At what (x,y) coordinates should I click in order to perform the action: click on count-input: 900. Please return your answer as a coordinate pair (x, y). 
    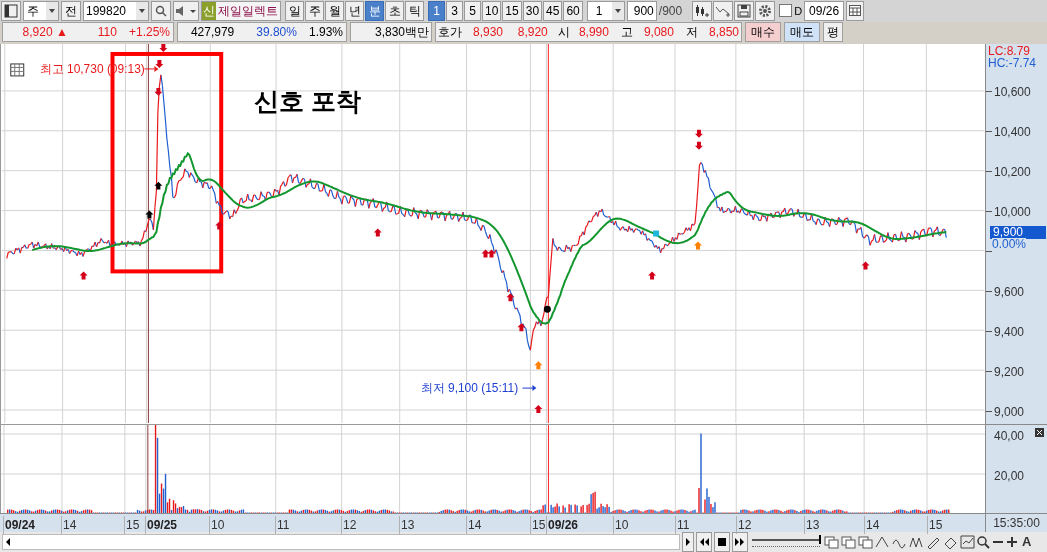
    Looking at the image, I should click on (641, 10).